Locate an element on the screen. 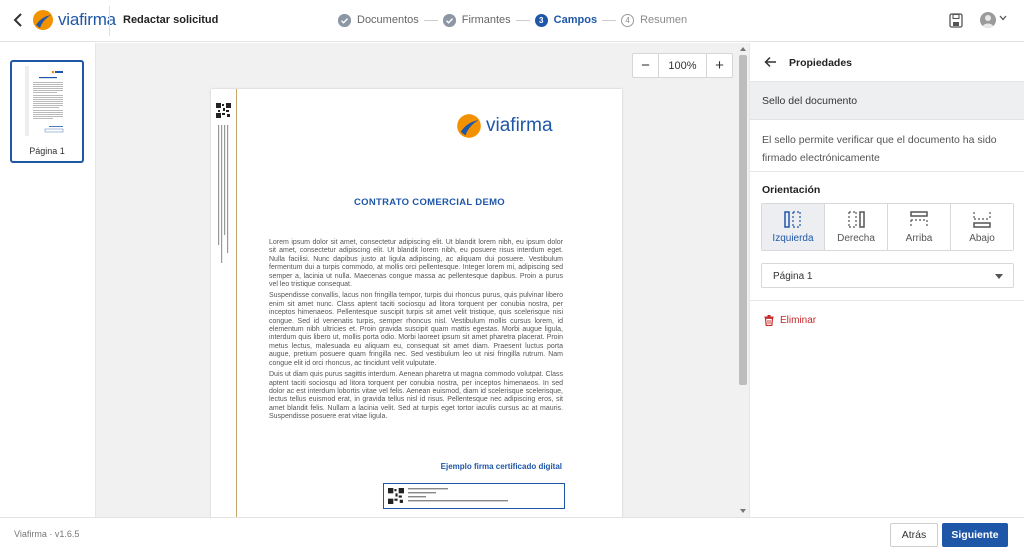 This screenshot has width=1024, height=549. step-documentos: Documentos is located at coordinates (378, 20).